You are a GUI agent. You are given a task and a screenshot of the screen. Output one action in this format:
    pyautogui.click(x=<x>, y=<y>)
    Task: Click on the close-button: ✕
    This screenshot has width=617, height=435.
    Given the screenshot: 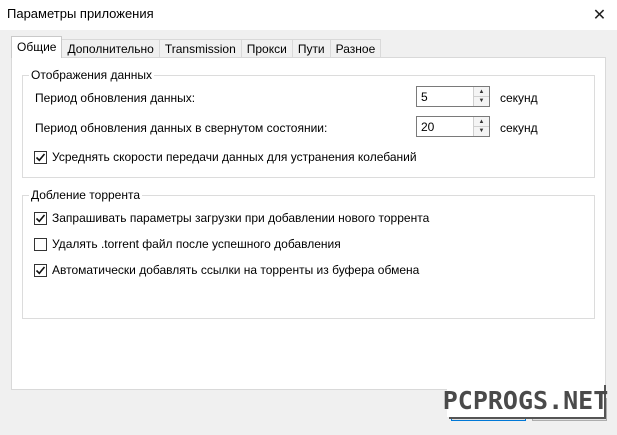 What is the action you would take?
    pyautogui.click(x=599, y=15)
    